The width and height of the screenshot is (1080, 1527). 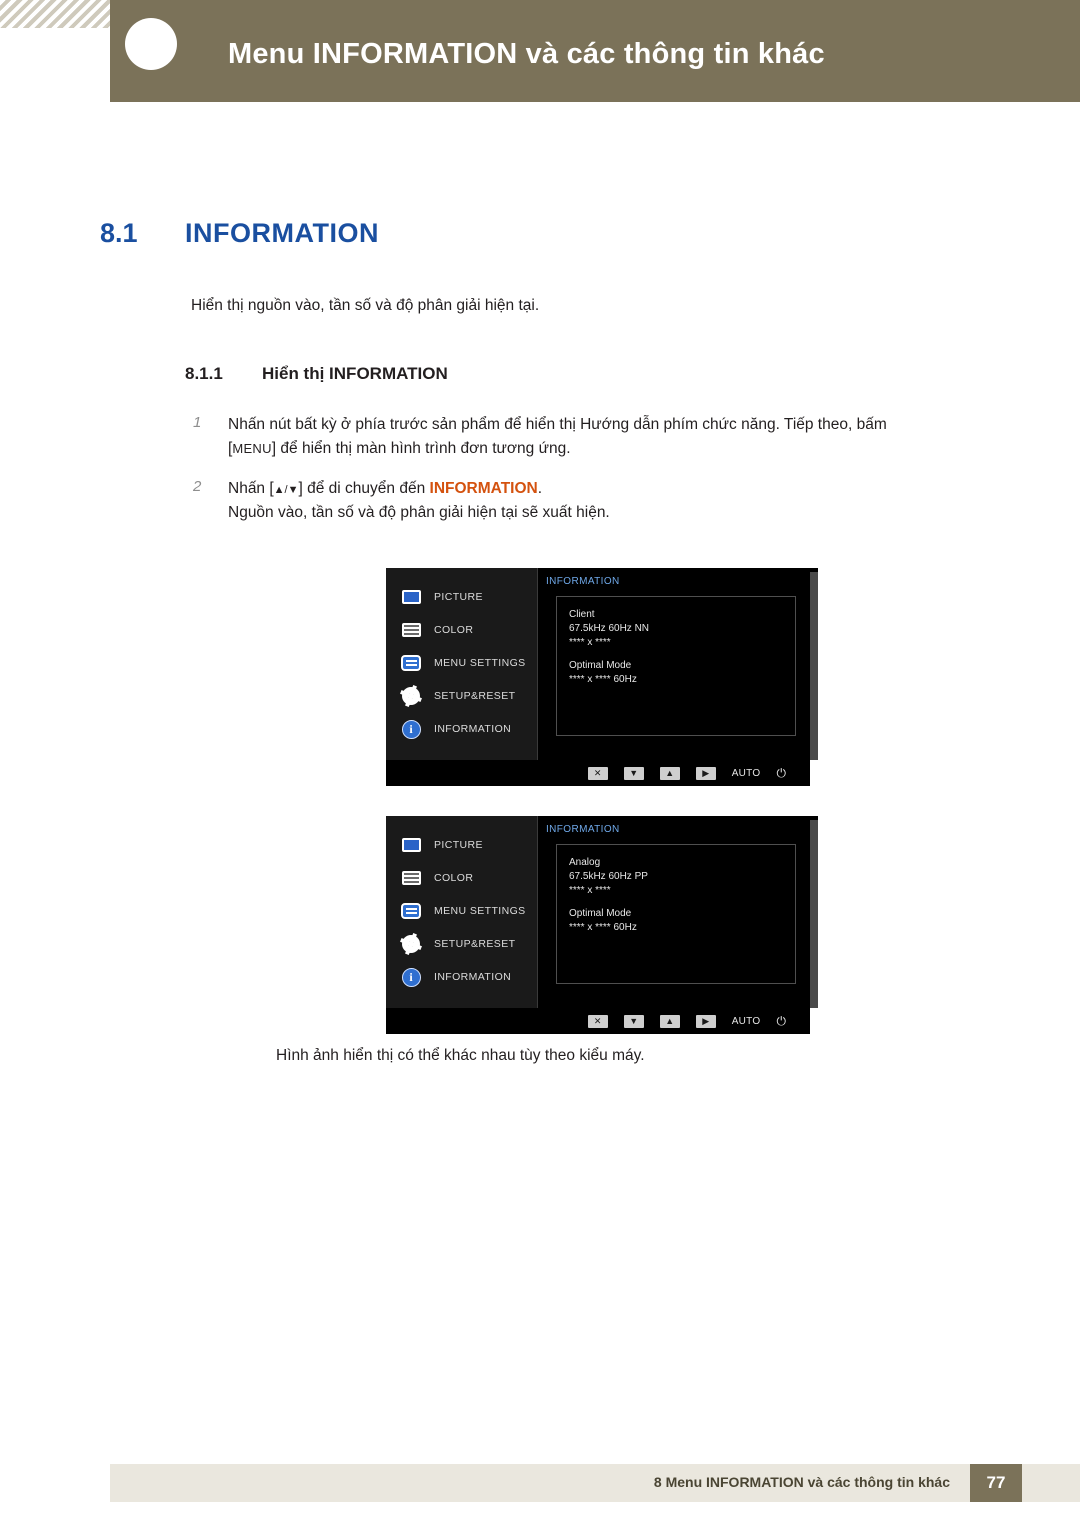 I want to click on header-circle-icon, so click(x=151, y=44).